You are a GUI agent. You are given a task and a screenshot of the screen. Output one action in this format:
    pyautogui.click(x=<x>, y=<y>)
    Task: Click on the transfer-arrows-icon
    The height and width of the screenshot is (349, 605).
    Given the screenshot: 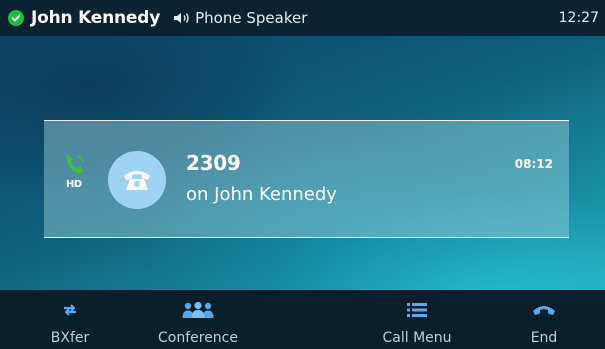 What is the action you would take?
    pyautogui.click(x=70, y=310)
    